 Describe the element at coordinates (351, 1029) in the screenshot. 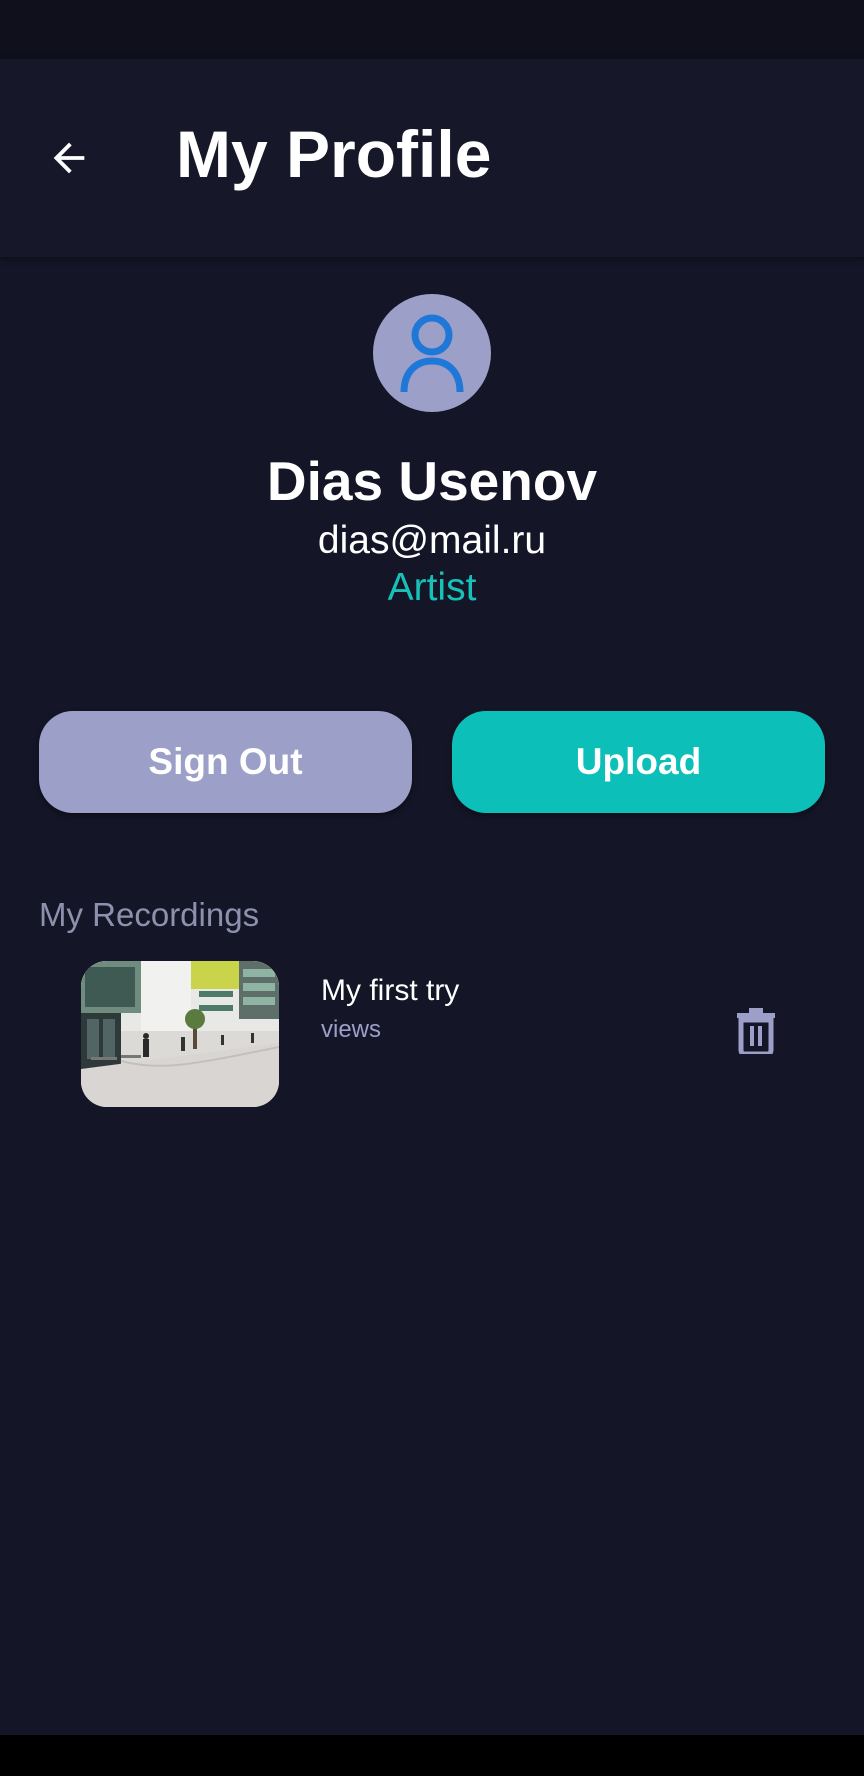

I see `recording-views: views` at that location.